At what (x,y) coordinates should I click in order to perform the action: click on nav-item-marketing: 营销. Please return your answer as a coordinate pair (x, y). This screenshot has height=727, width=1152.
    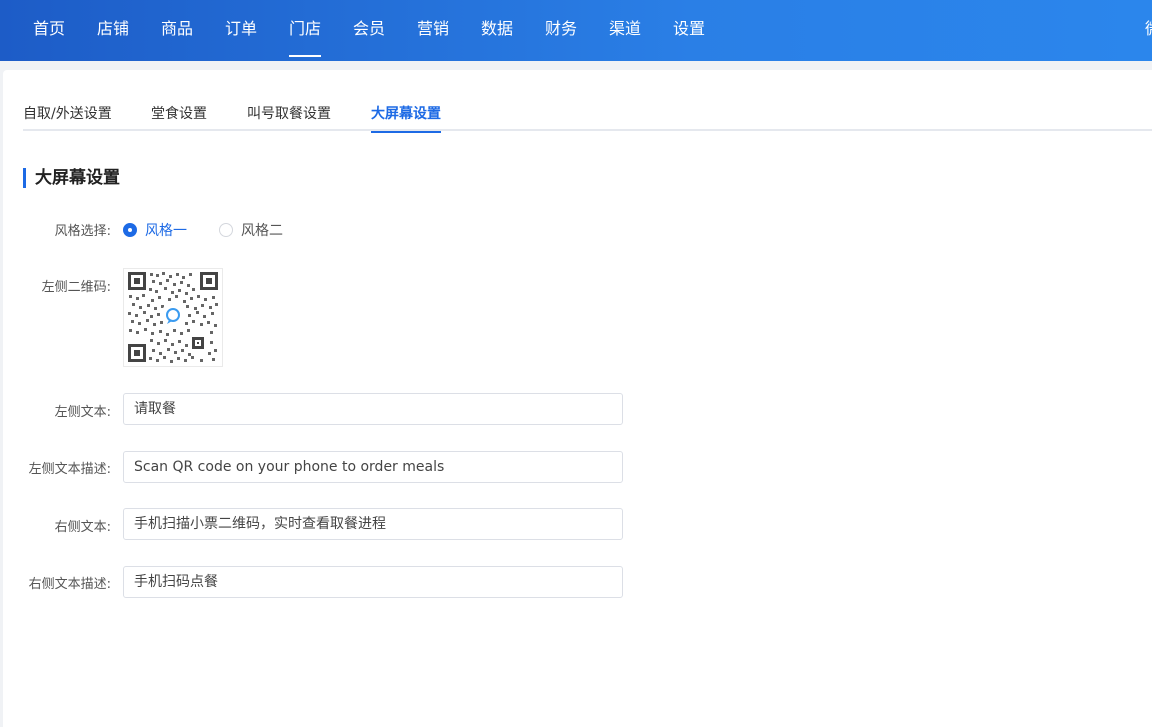
    Looking at the image, I should click on (433, 30).